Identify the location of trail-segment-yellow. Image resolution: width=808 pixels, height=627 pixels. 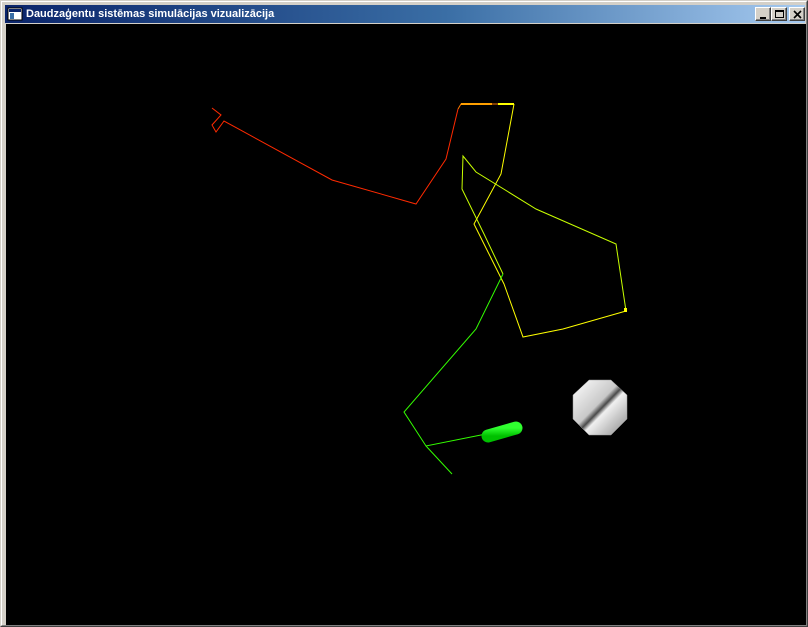
(550, 220).